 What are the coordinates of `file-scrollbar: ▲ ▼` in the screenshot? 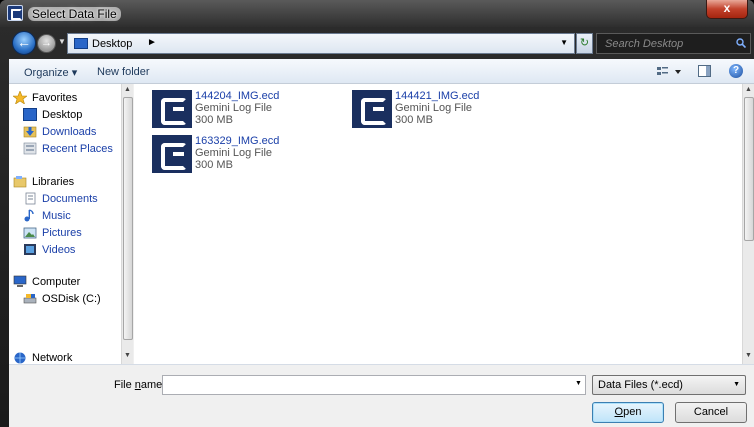 It's located at (748, 224).